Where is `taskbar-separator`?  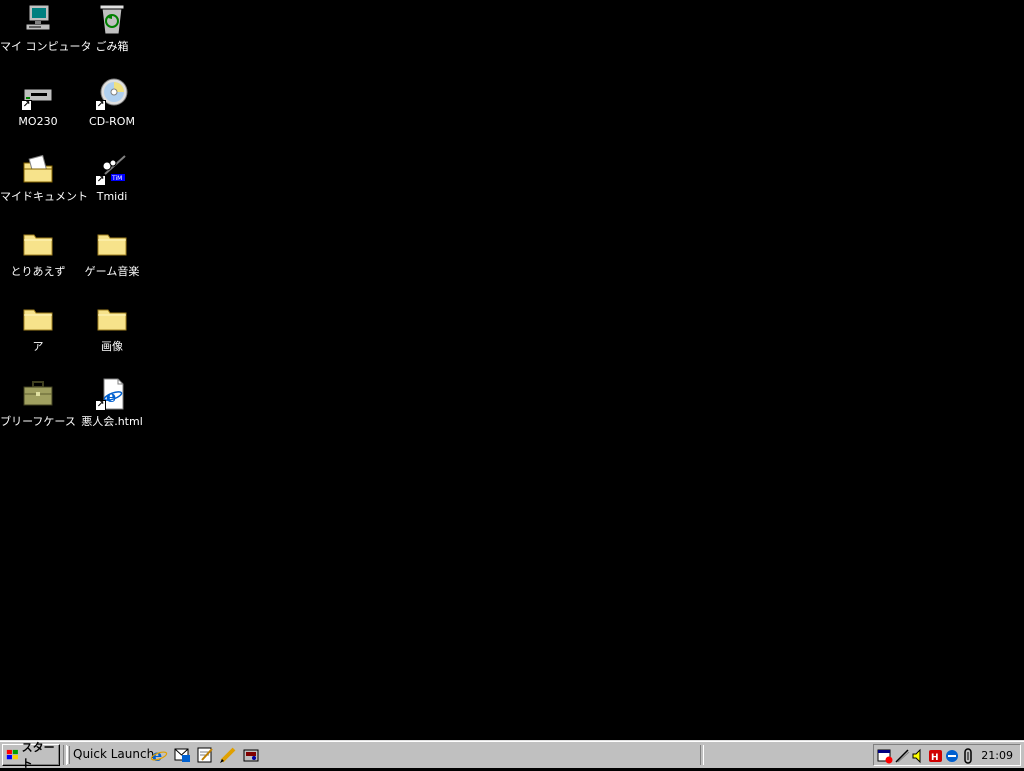
taskbar-separator is located at coordinates (702, 755).